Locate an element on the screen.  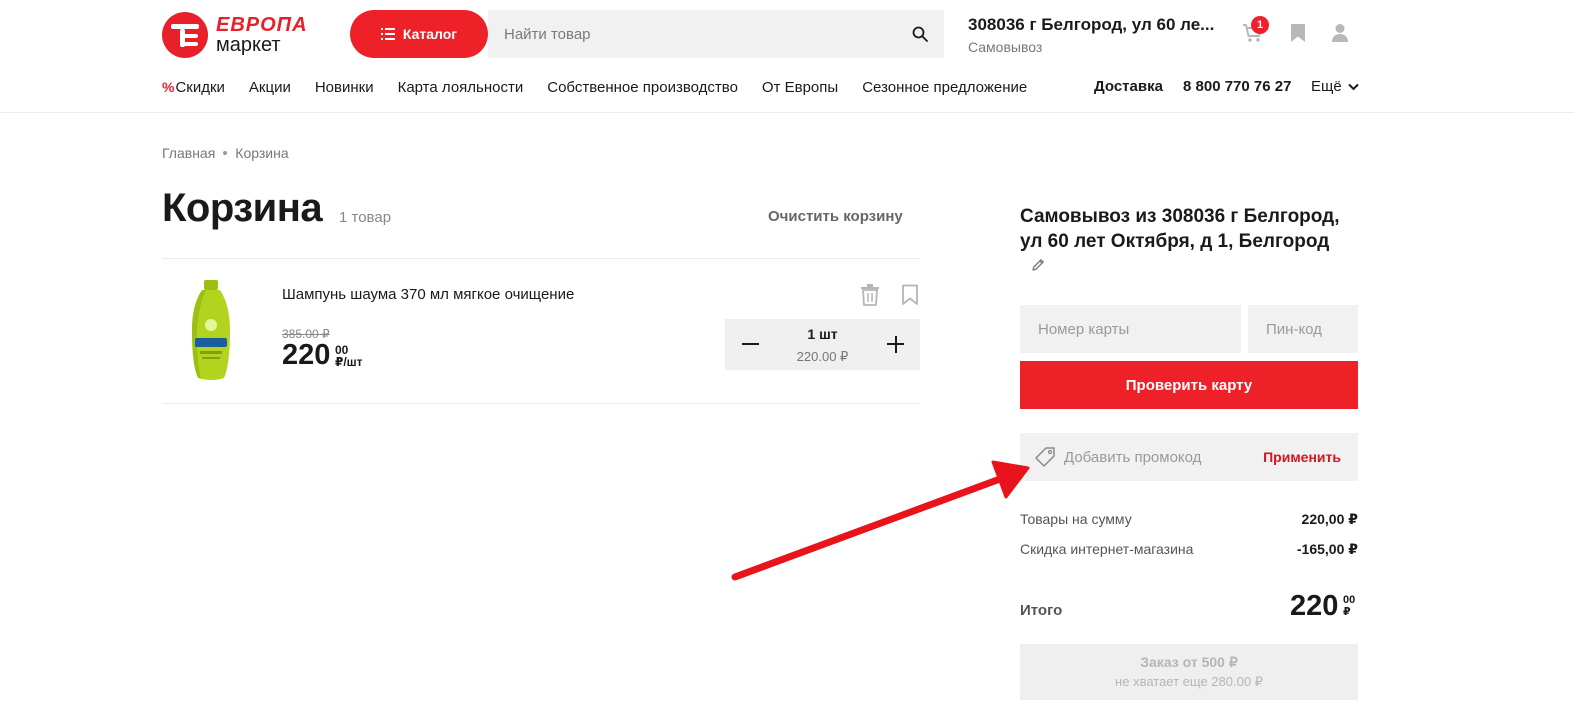
search-bar is located at coordinates (716, 34).